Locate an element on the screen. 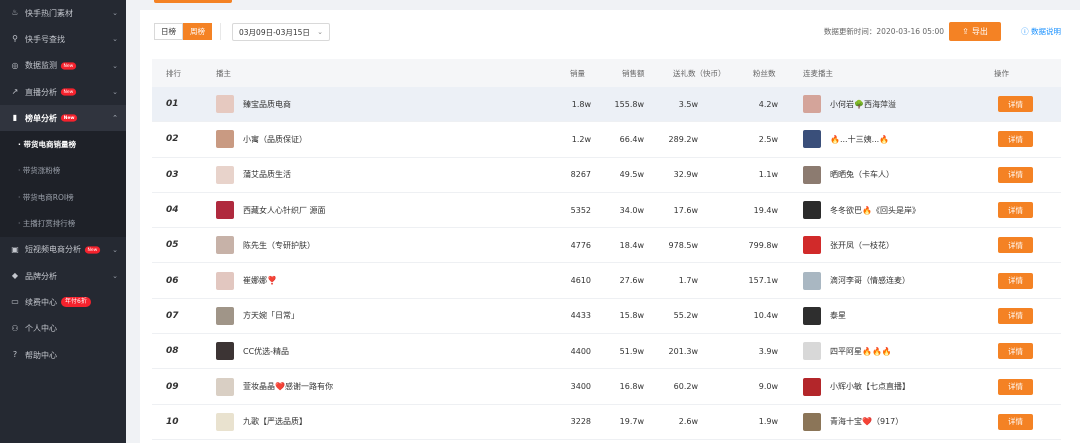 The image size is (1080, 443). sidebar-item: ▮ 榜单分析 New ⌃ is located at coordinates (63, 118).